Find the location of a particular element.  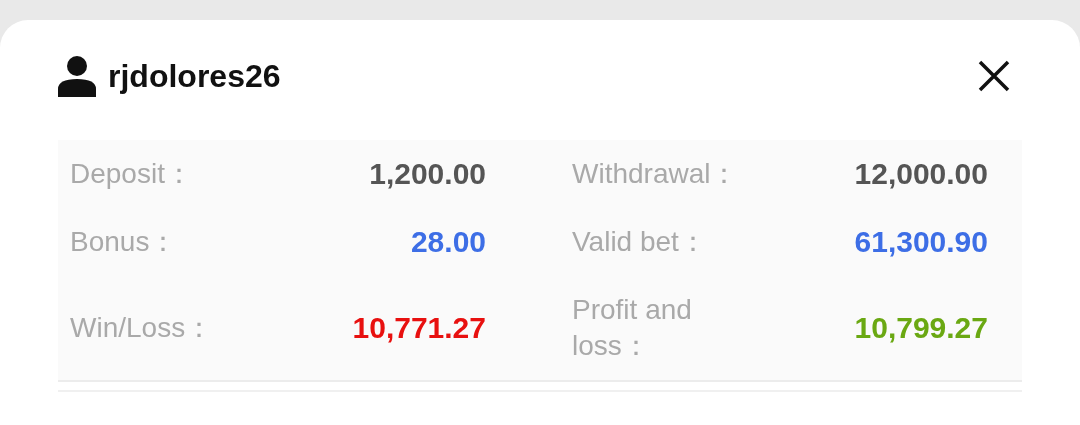

stat-value: 1,200.00 is located at coordinates (427, 174).